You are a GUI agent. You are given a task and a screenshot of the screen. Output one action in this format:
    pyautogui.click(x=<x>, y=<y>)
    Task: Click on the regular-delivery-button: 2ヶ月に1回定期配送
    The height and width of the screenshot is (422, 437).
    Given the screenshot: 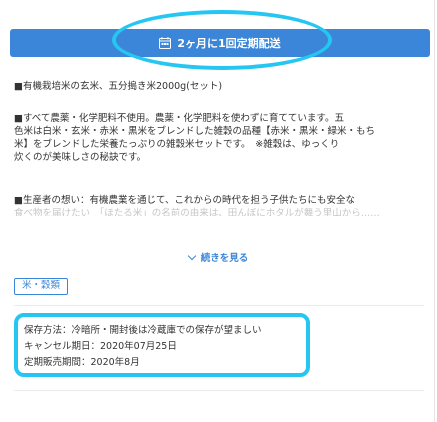 What is the action you would take?
    pyautogui.click(x=220, y=43)
    